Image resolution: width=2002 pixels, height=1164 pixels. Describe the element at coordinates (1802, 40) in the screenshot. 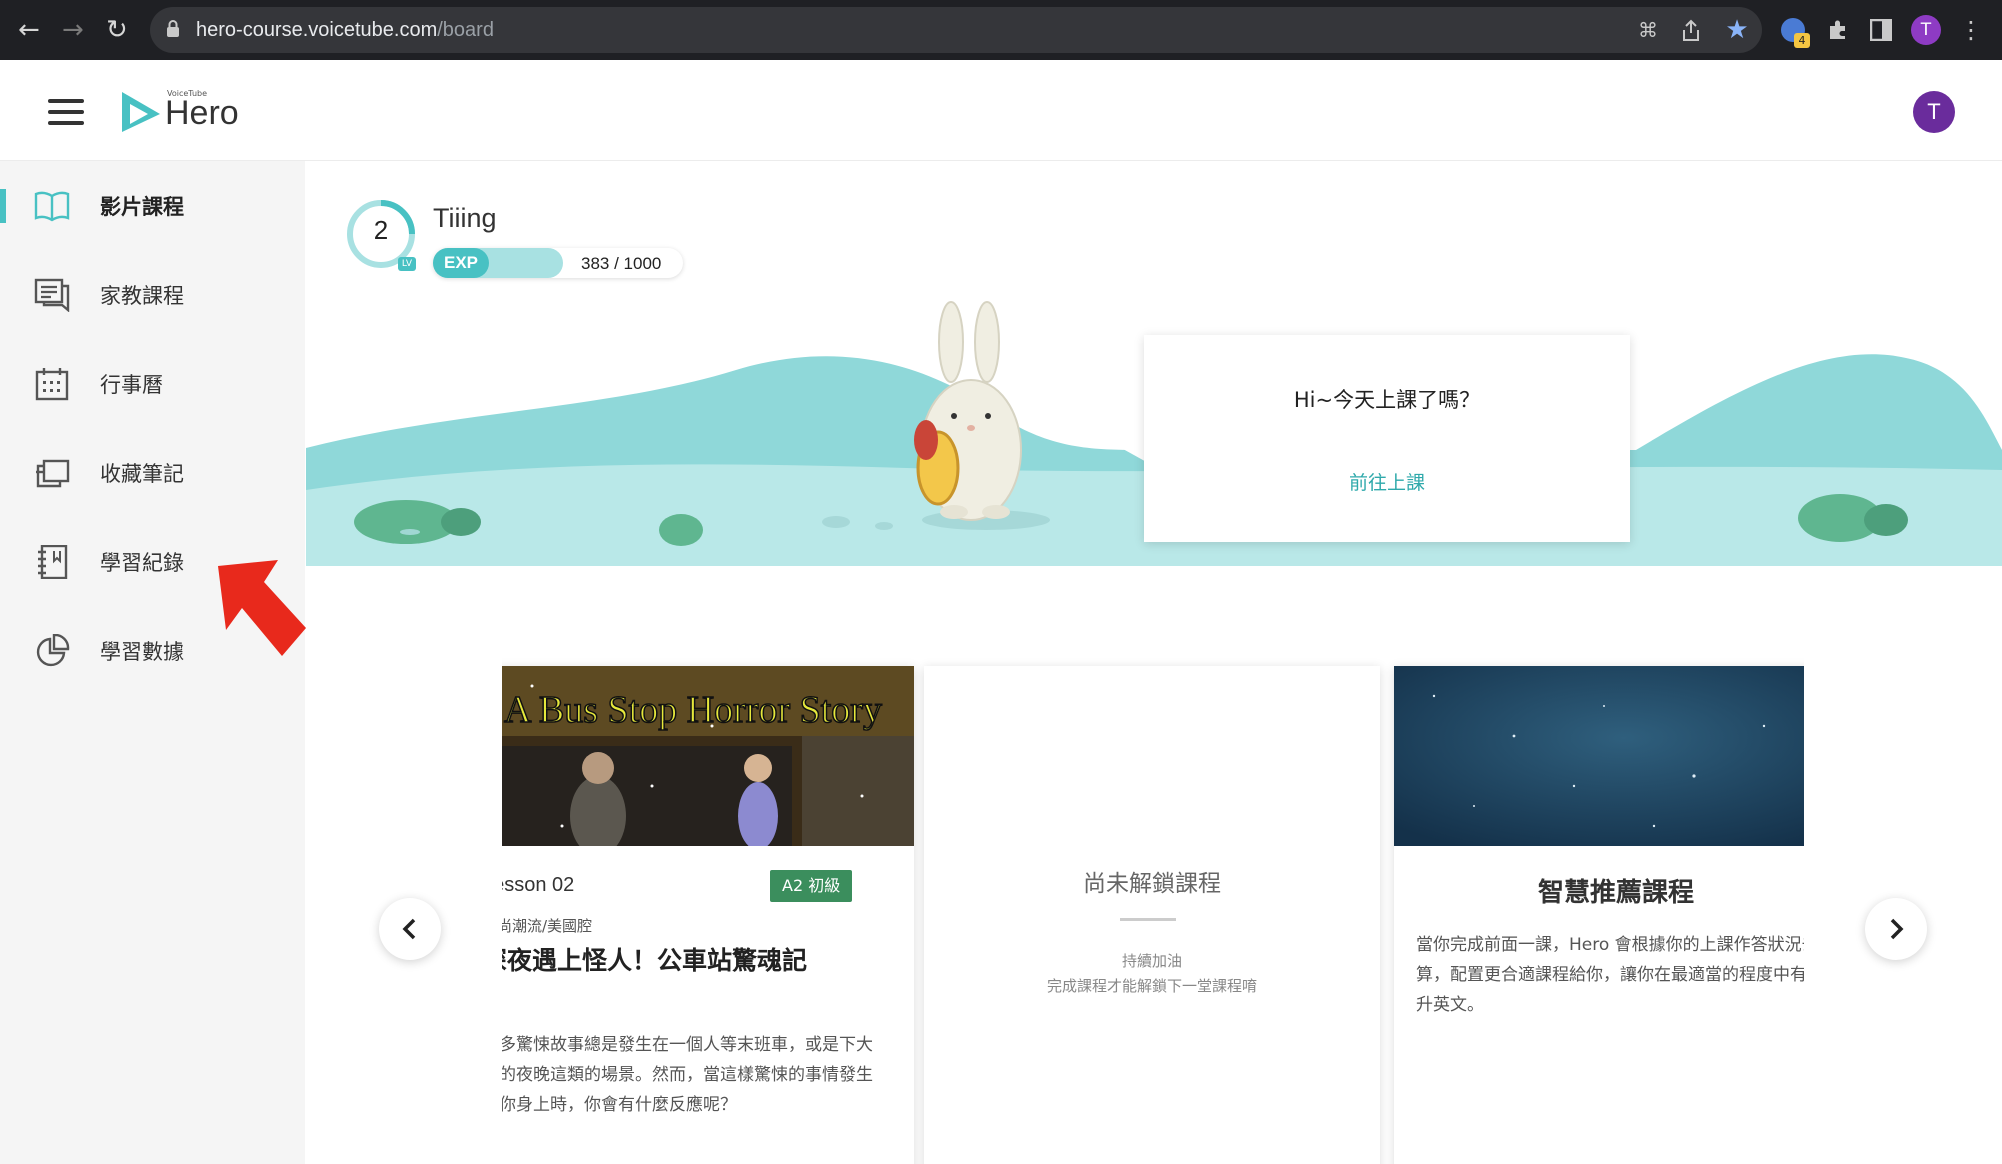

I see `extension-badge: 4` at that location.